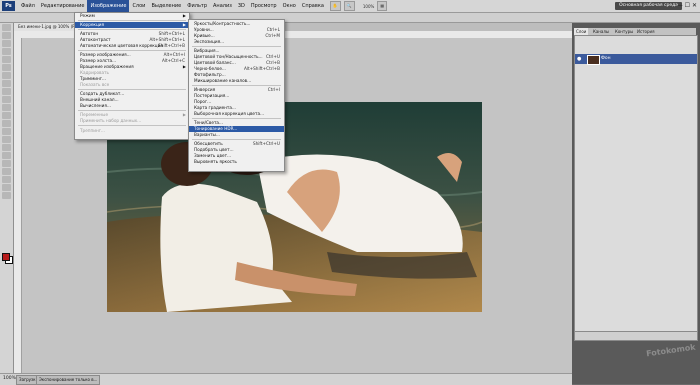  Describe the element at coordinates (8, 6) in the screenshot. I see `photoshop-logo: Ps` at that location.